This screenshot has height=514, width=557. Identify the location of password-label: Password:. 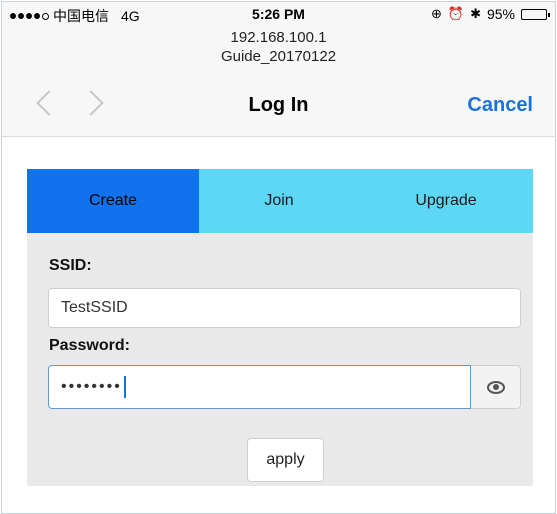
(89, 345).